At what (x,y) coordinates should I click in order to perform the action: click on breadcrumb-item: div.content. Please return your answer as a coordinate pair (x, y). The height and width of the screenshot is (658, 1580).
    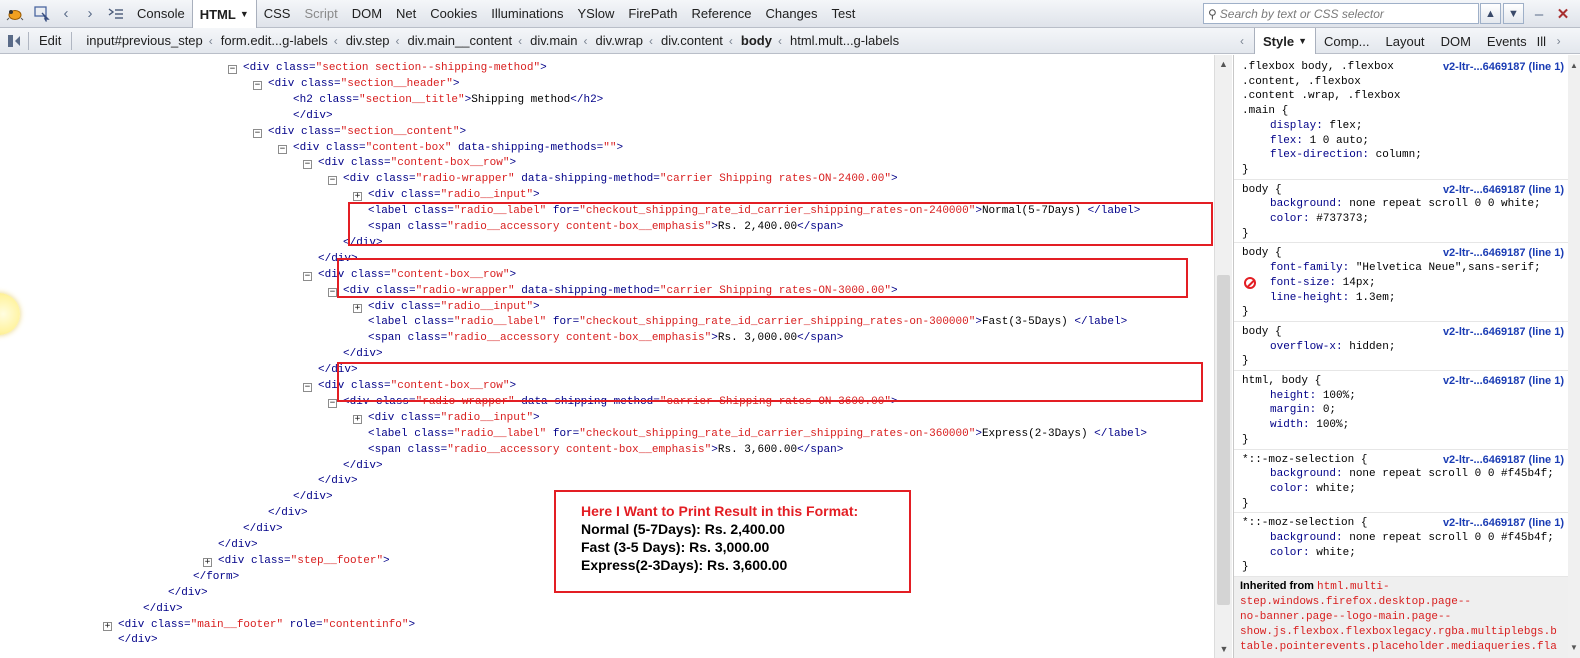
    Looking at the image, I should click on (691, 41).